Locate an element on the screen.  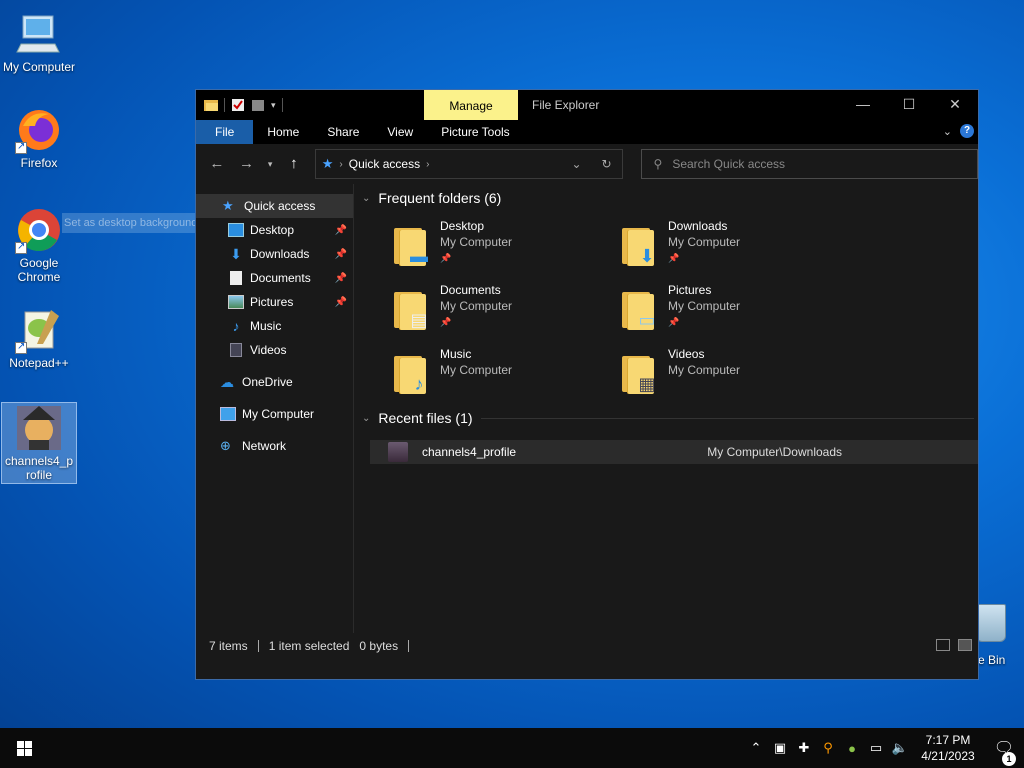
desktop-icon-label: My Computer is located at coordinates (39, 67).